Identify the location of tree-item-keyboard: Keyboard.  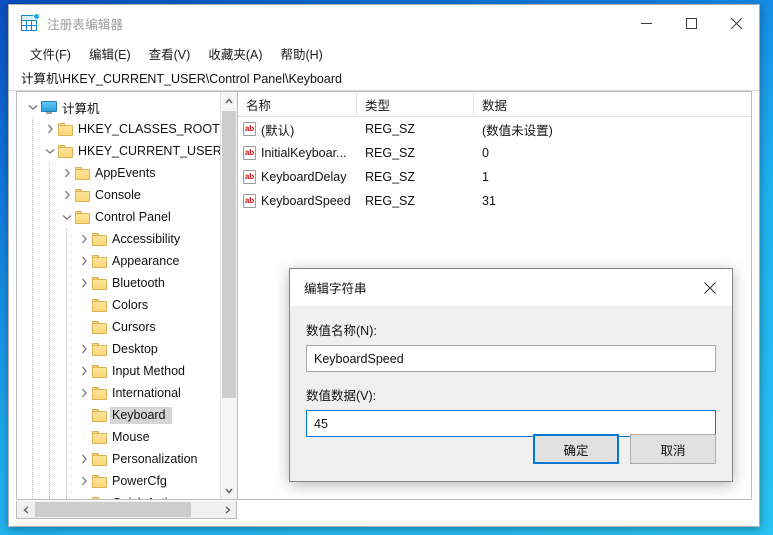
(118, 415).